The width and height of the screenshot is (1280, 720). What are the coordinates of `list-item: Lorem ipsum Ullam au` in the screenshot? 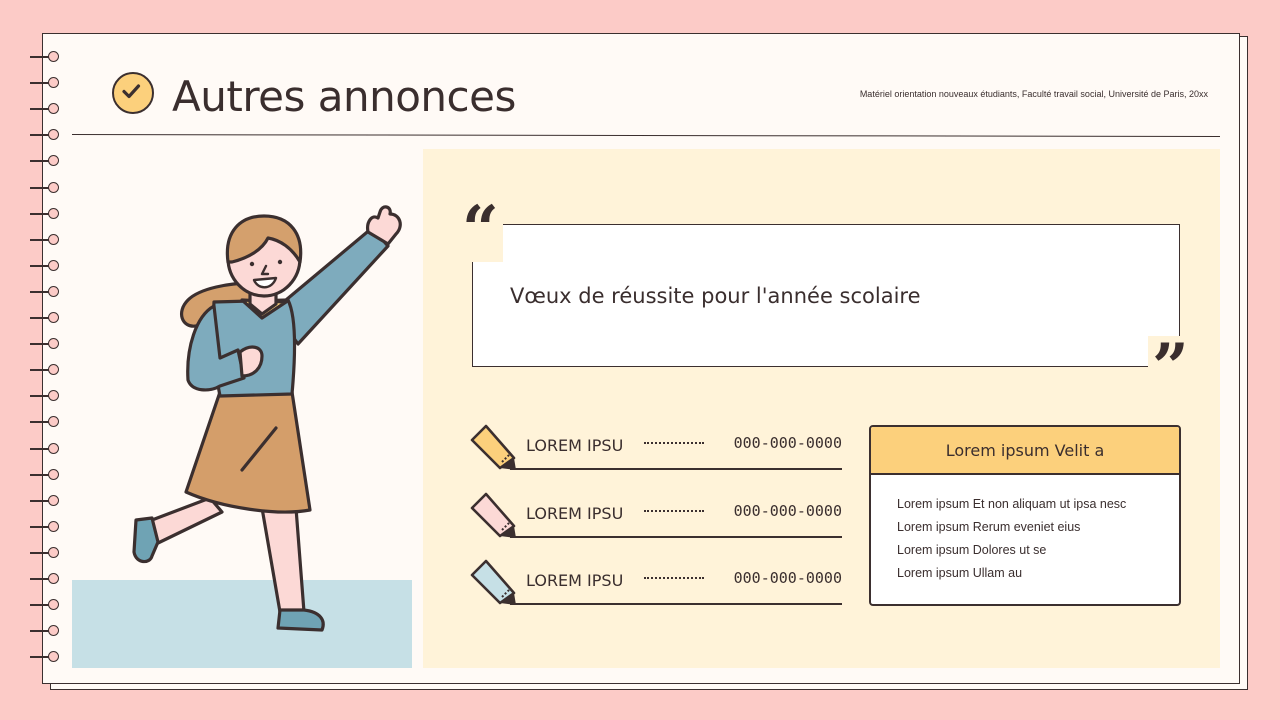 It's located at (960, 573).